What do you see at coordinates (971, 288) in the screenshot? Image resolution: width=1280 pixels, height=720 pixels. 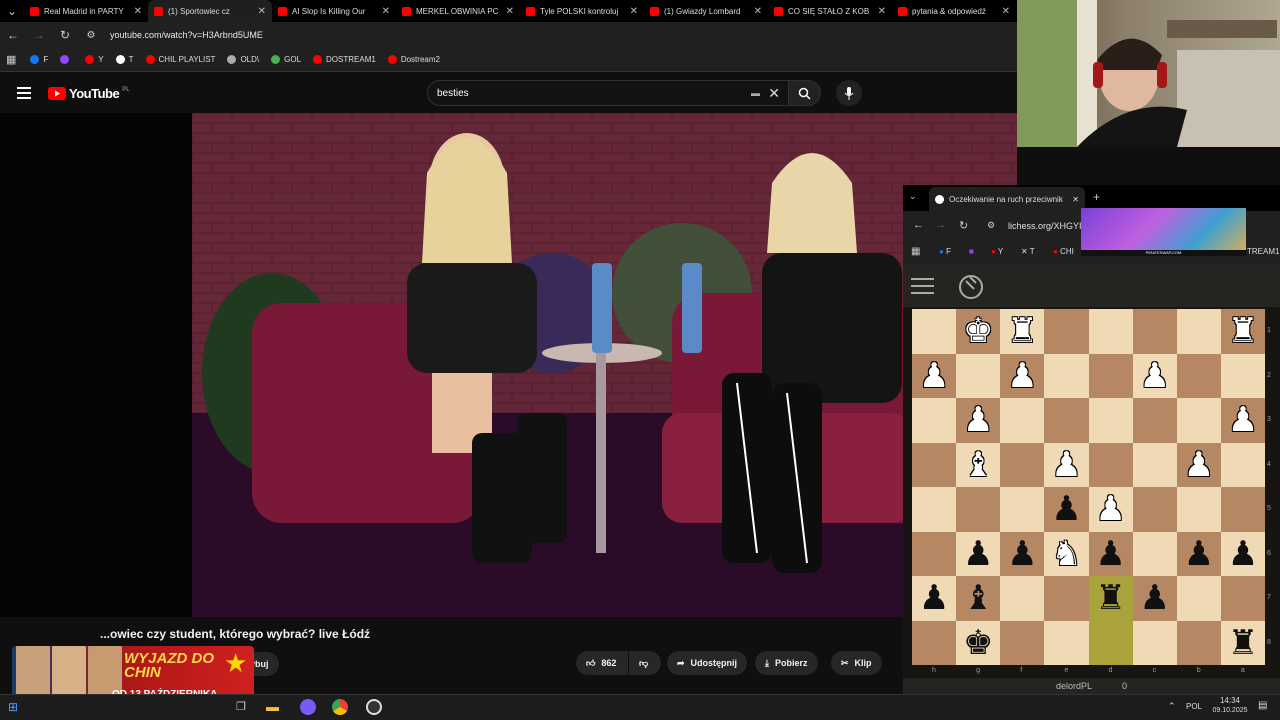 I see `lichess-logo-icon` at bounding box center [971, 288].